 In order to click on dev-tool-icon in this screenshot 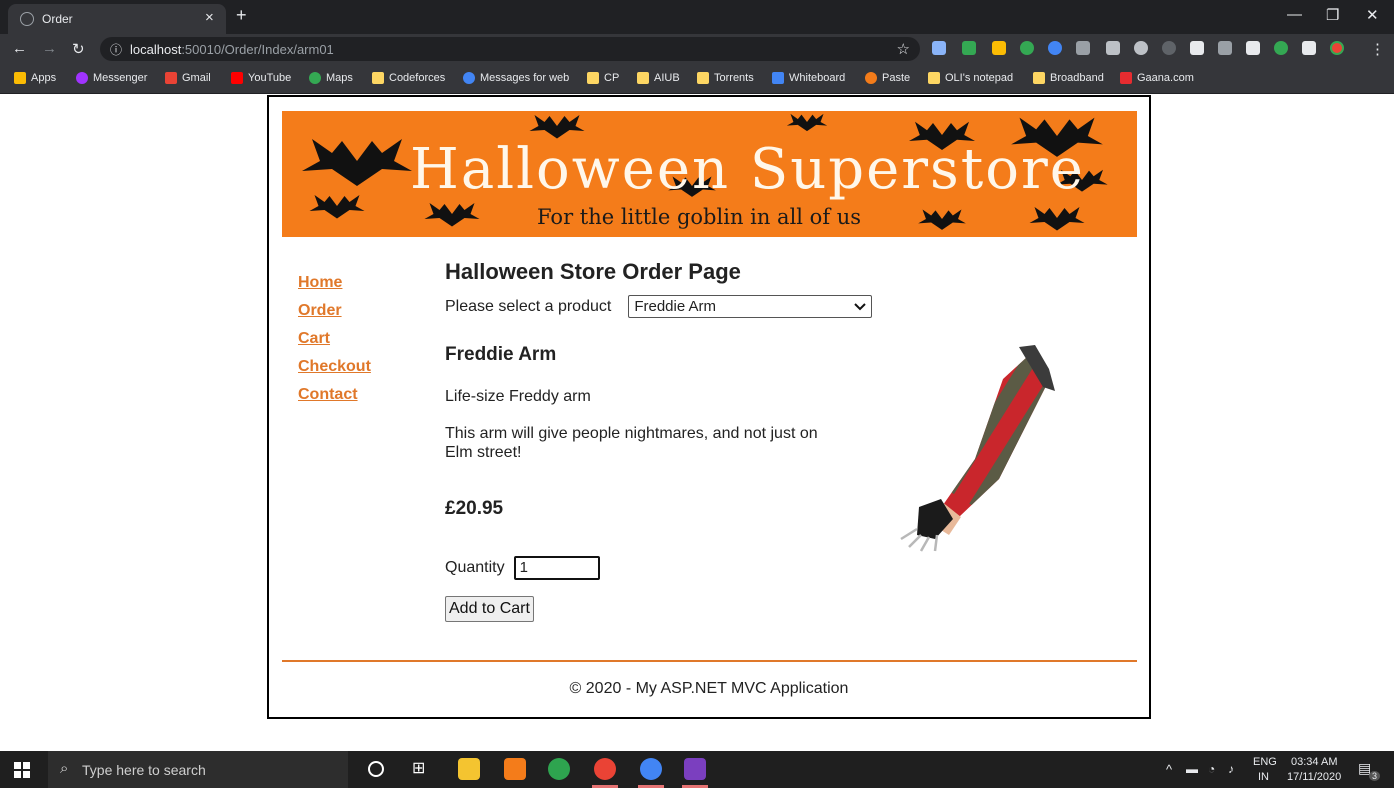, I will do `click(559, 769)`.